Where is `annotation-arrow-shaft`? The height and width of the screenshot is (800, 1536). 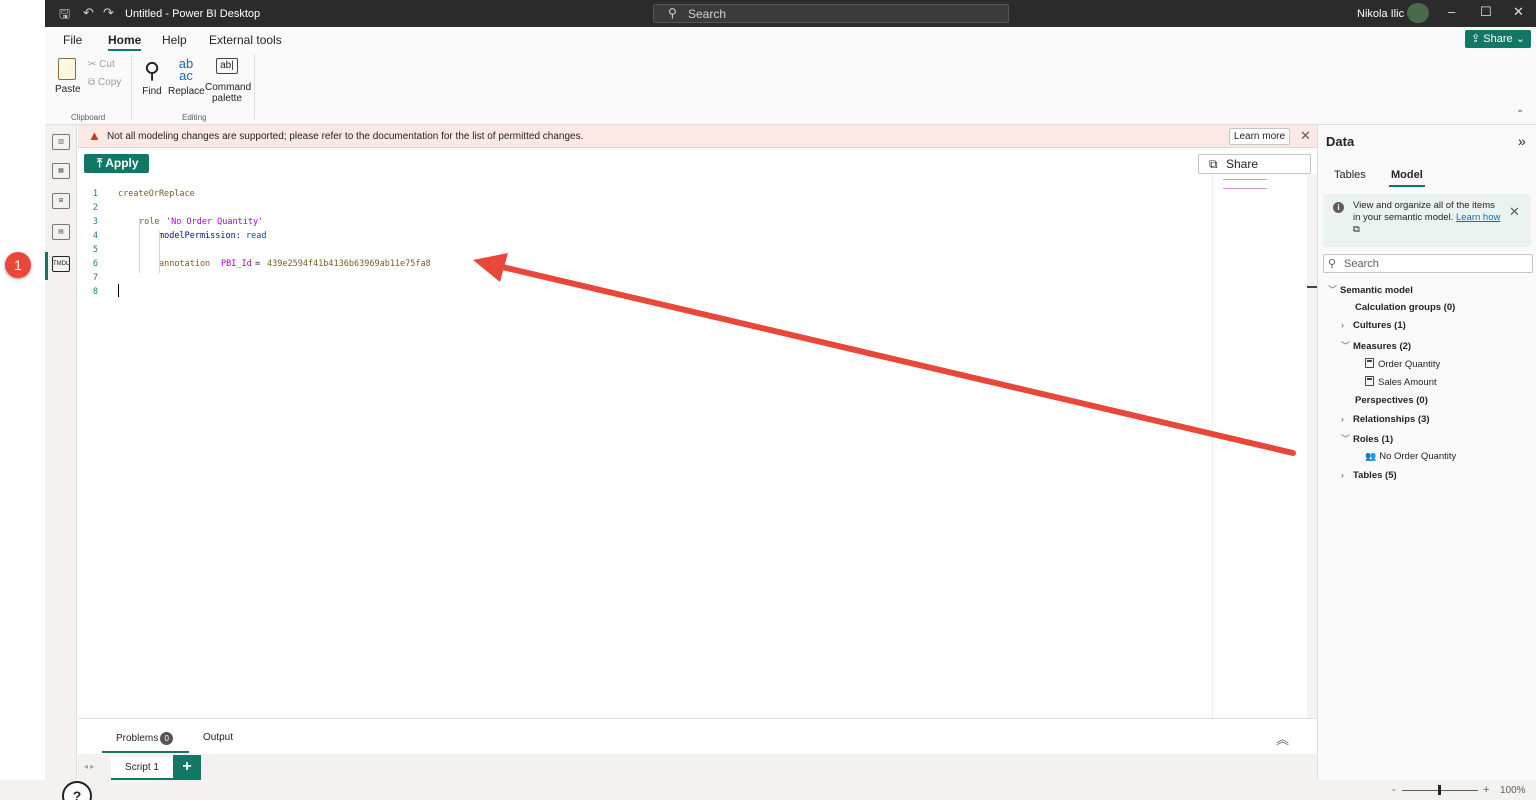 annotation-arrow-shaft is located at coordinates (895, 359).